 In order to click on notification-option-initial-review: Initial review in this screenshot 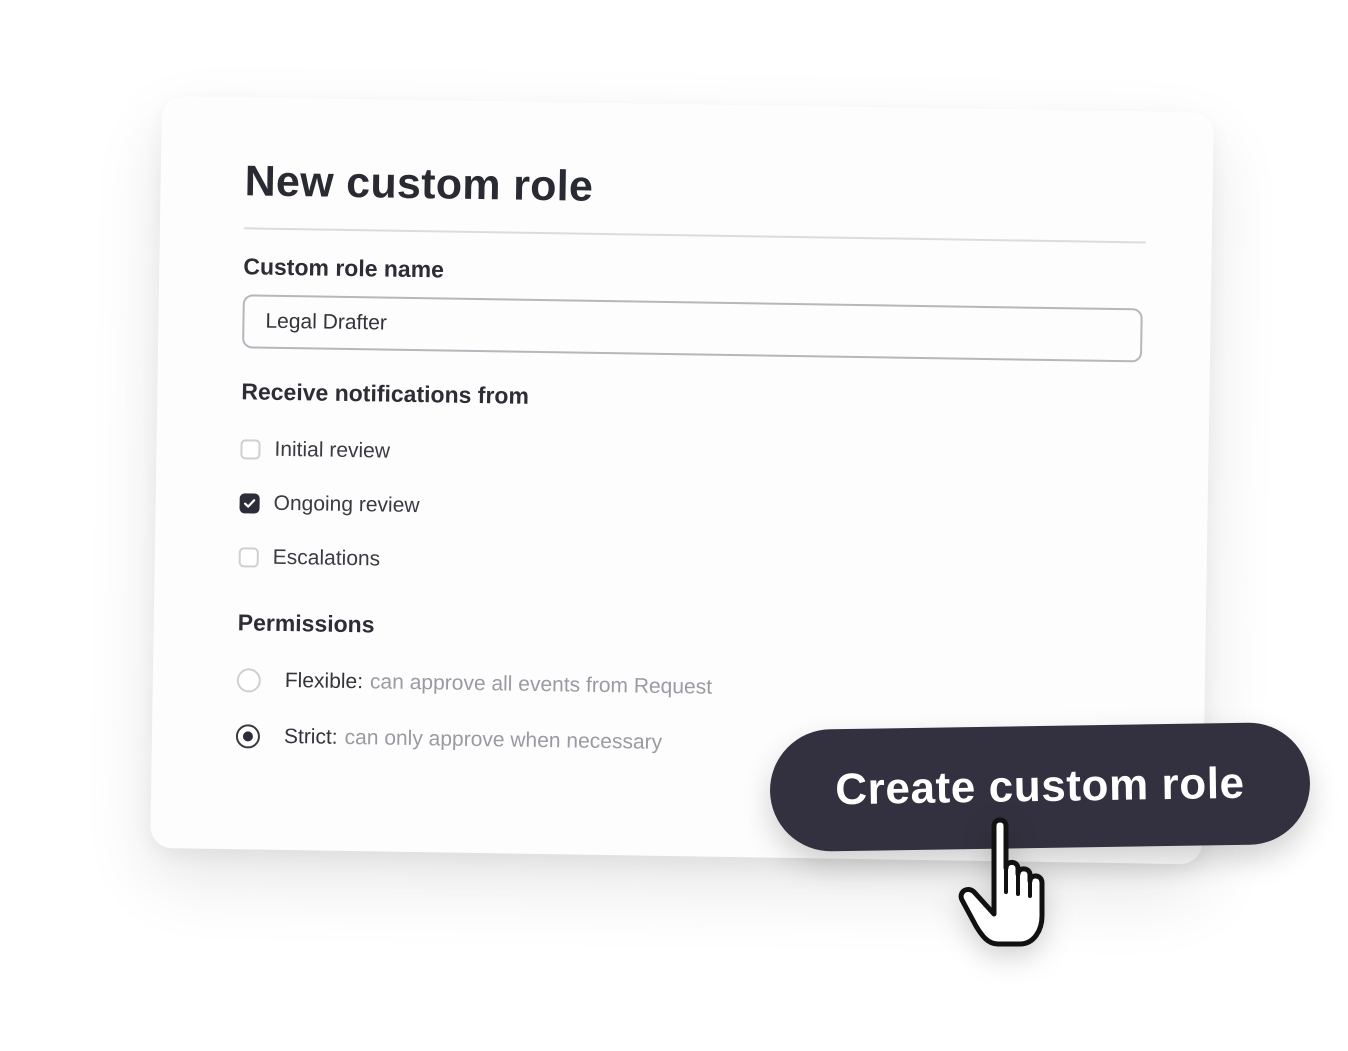, I will do `click(691, 456)`.